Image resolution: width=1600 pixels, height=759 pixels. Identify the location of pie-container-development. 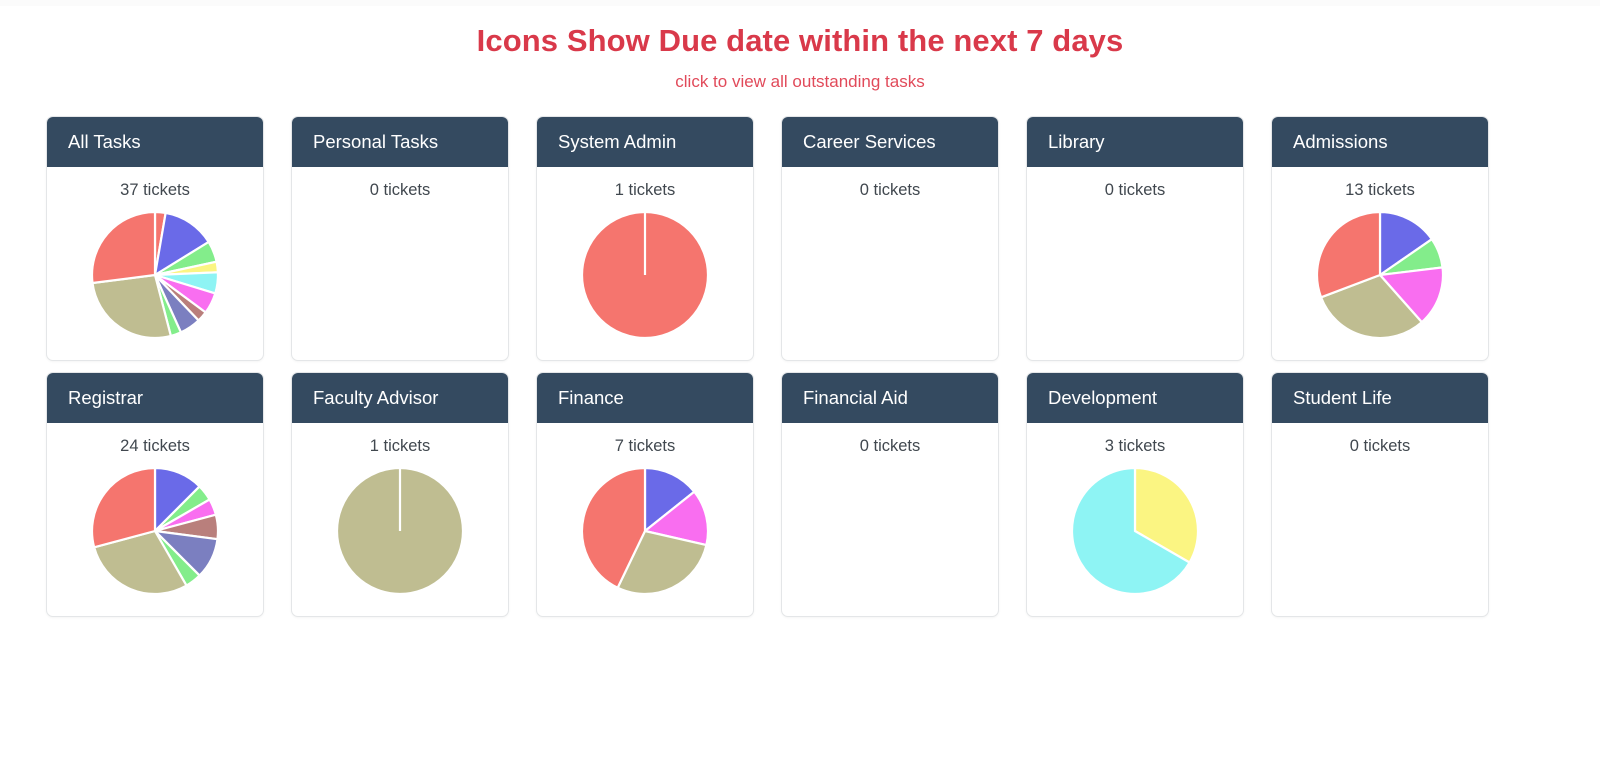
(1135, 531).